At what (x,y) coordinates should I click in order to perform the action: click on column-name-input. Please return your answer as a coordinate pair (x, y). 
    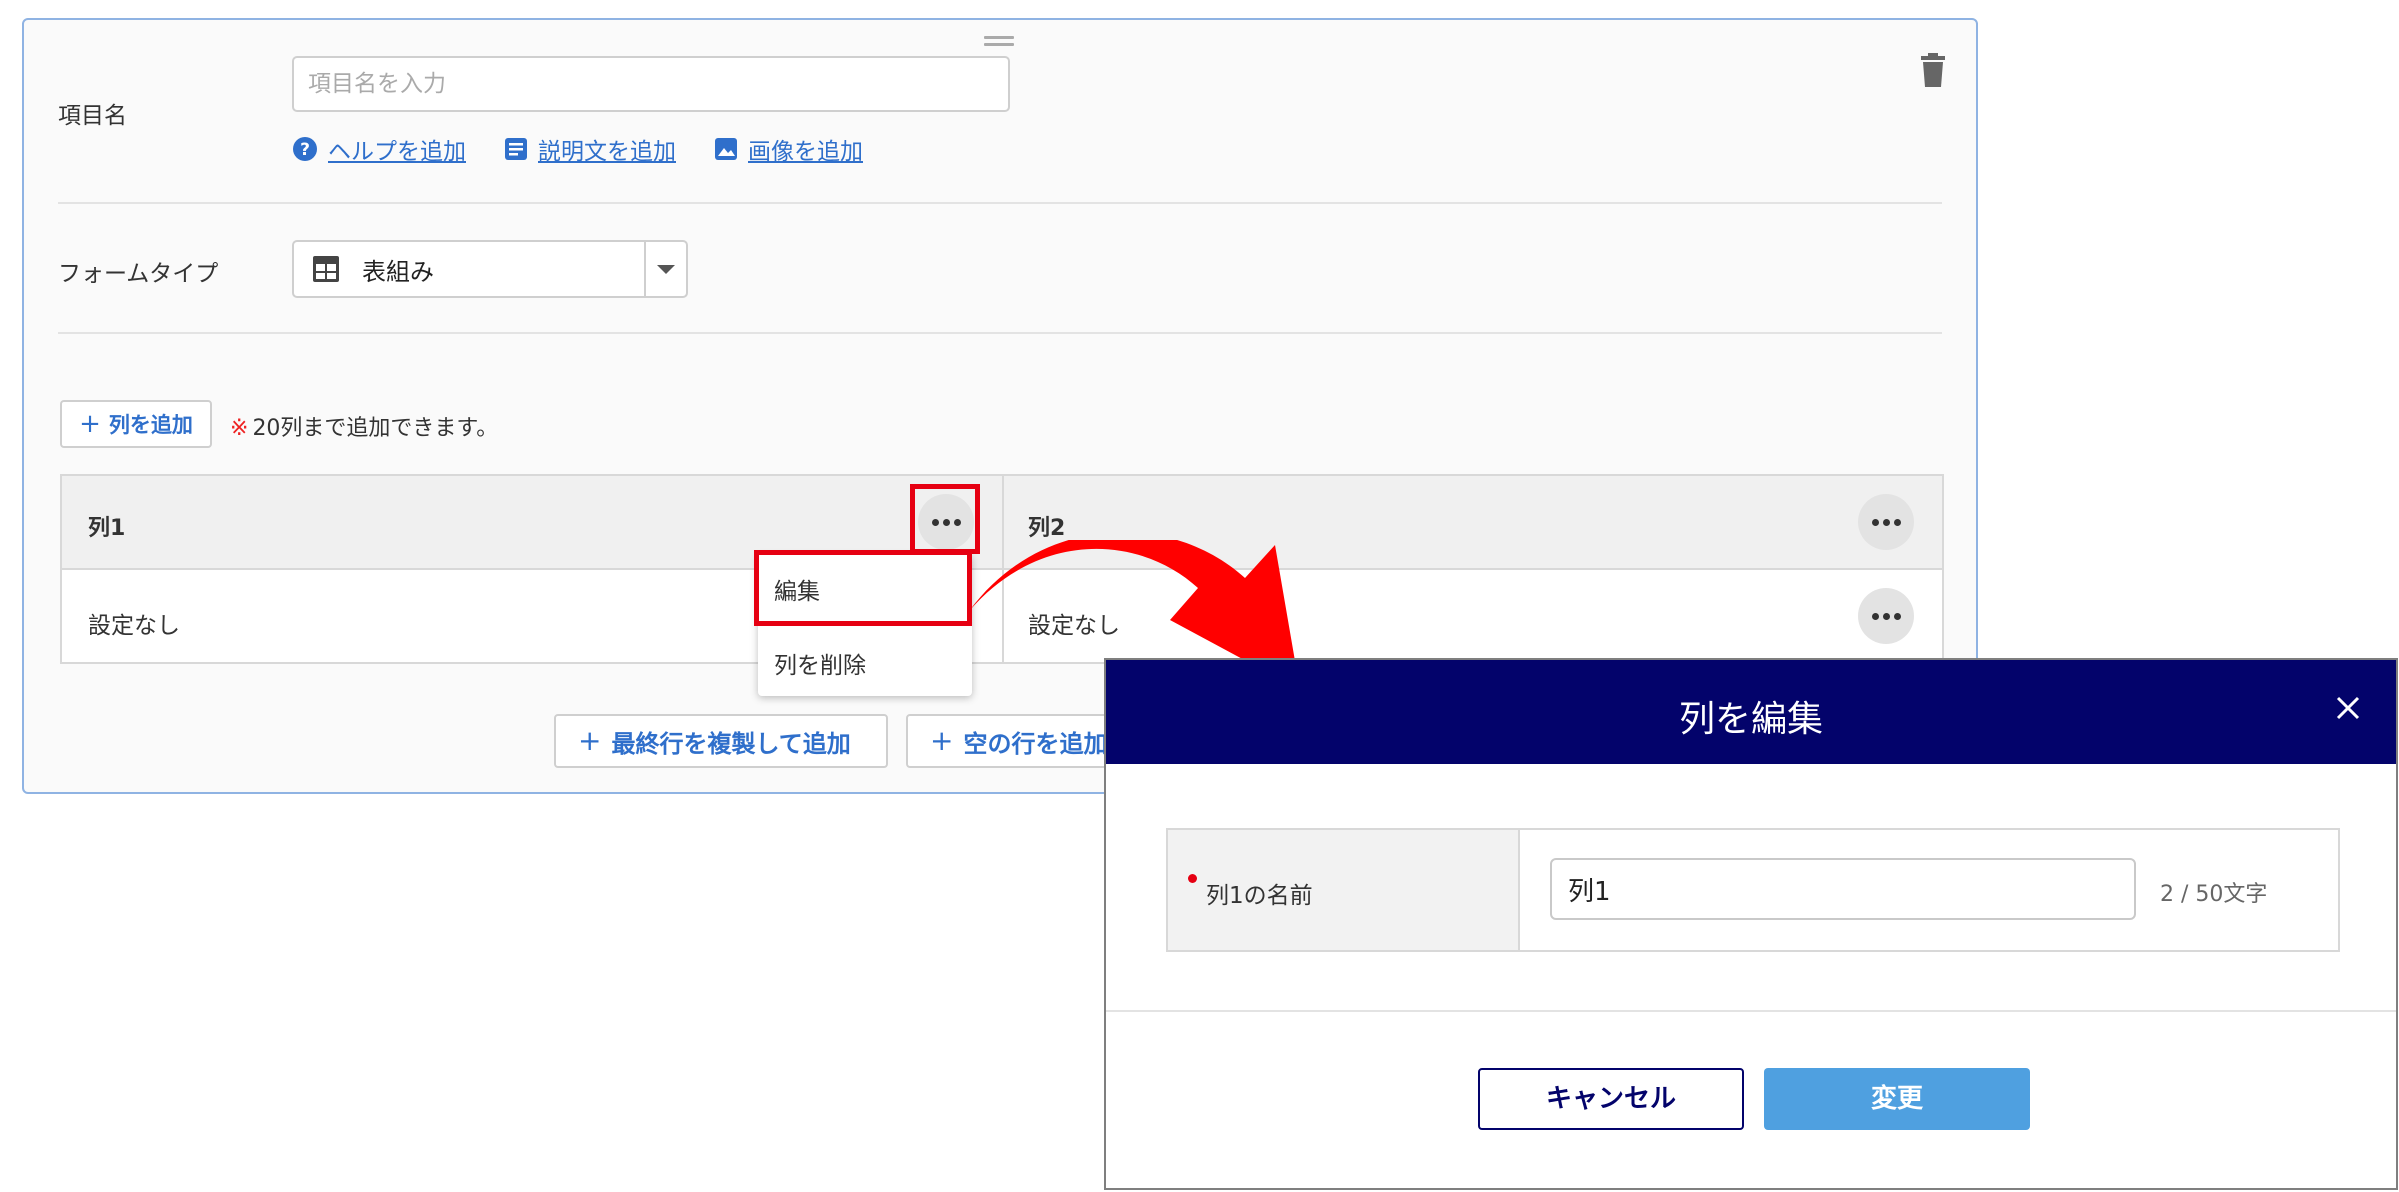
    Looking at the image, I should click on (1843, 889).